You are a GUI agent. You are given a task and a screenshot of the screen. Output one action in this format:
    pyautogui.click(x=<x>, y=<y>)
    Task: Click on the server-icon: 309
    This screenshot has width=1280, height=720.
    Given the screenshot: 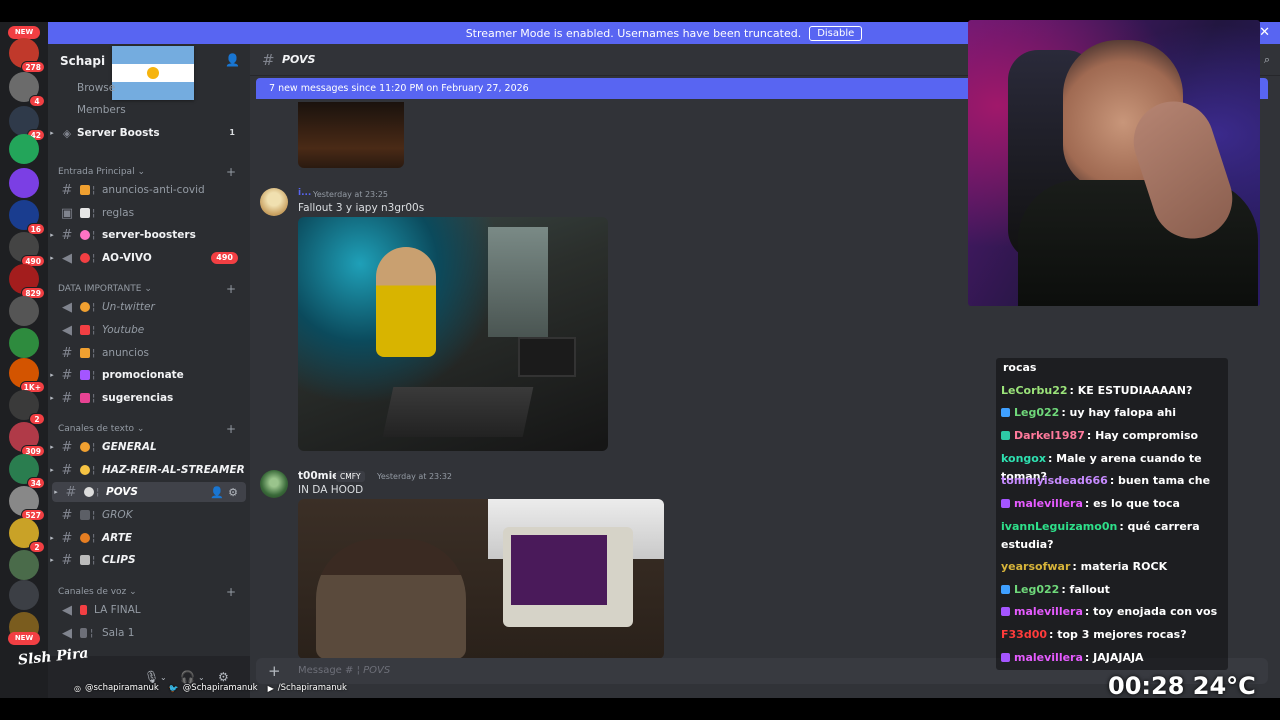 What is the action you would take?
    pyautogui.click(x=27, y=439)
    